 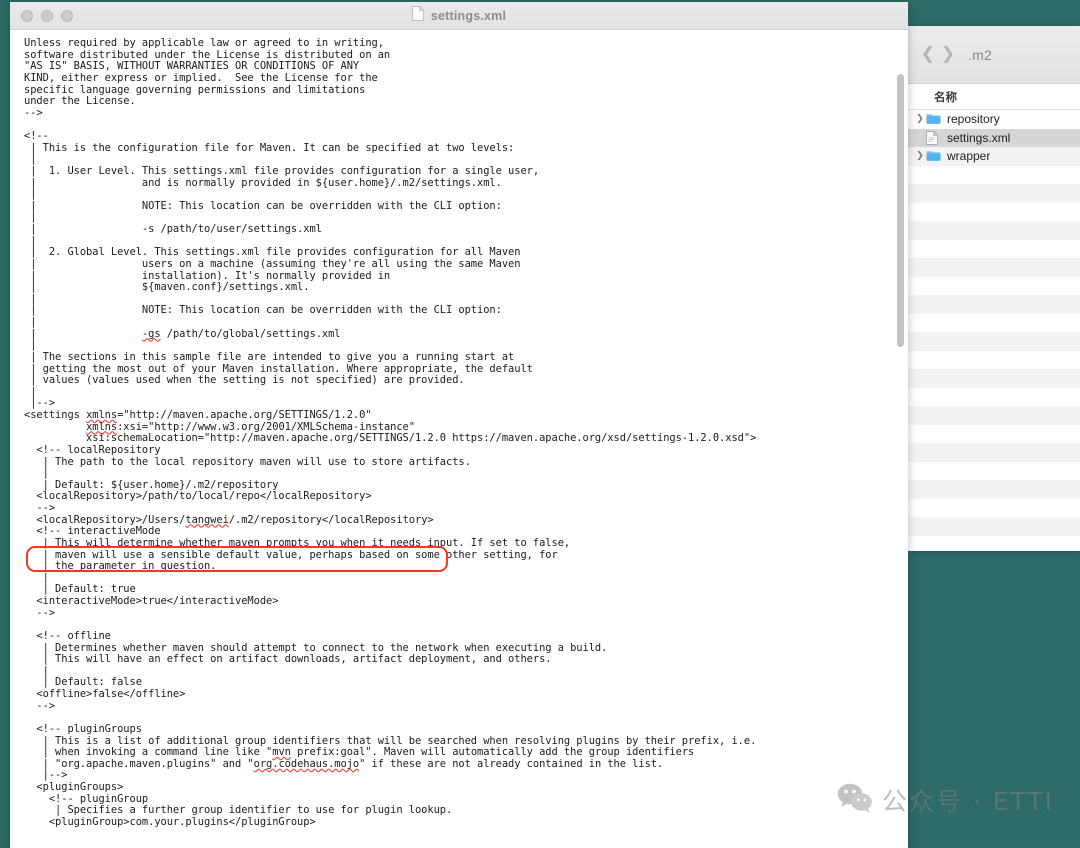 I want to click on editor-title: settings.xml, so click(x=468, y=15).